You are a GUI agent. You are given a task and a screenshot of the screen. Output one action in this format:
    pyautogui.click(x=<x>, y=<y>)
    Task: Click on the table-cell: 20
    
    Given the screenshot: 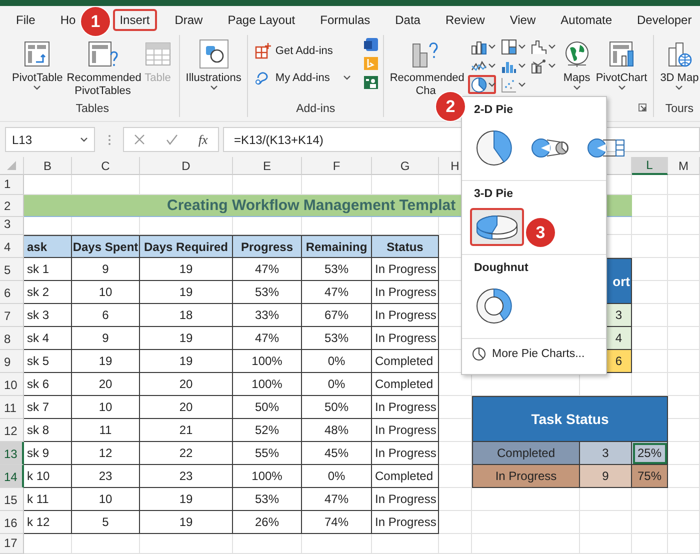 What is the action you would take?
    pyautogui.click(x=106, y=384)
    